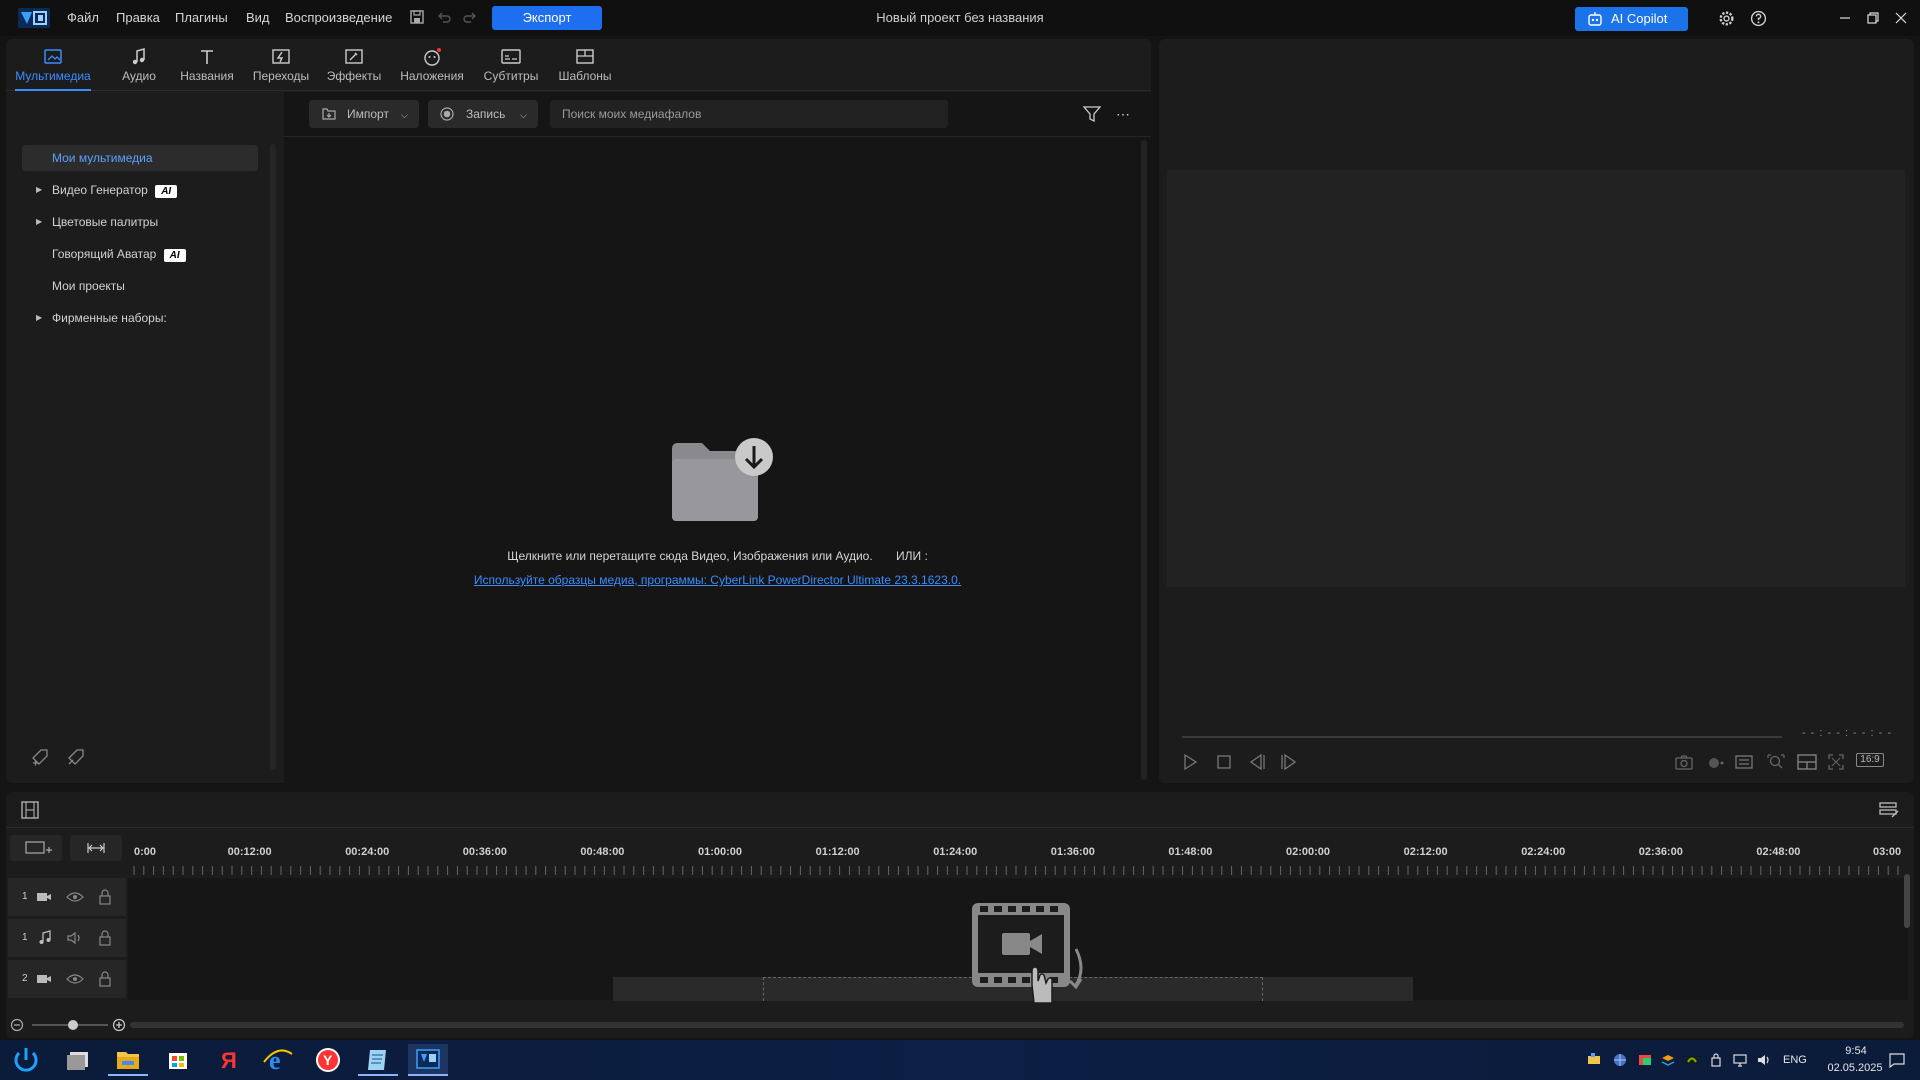 The image size is (1920, 1080). Describe the element at coordinates (338, 17) in the screenshot. I see `menu-playback: Воспроизведение` at that location.